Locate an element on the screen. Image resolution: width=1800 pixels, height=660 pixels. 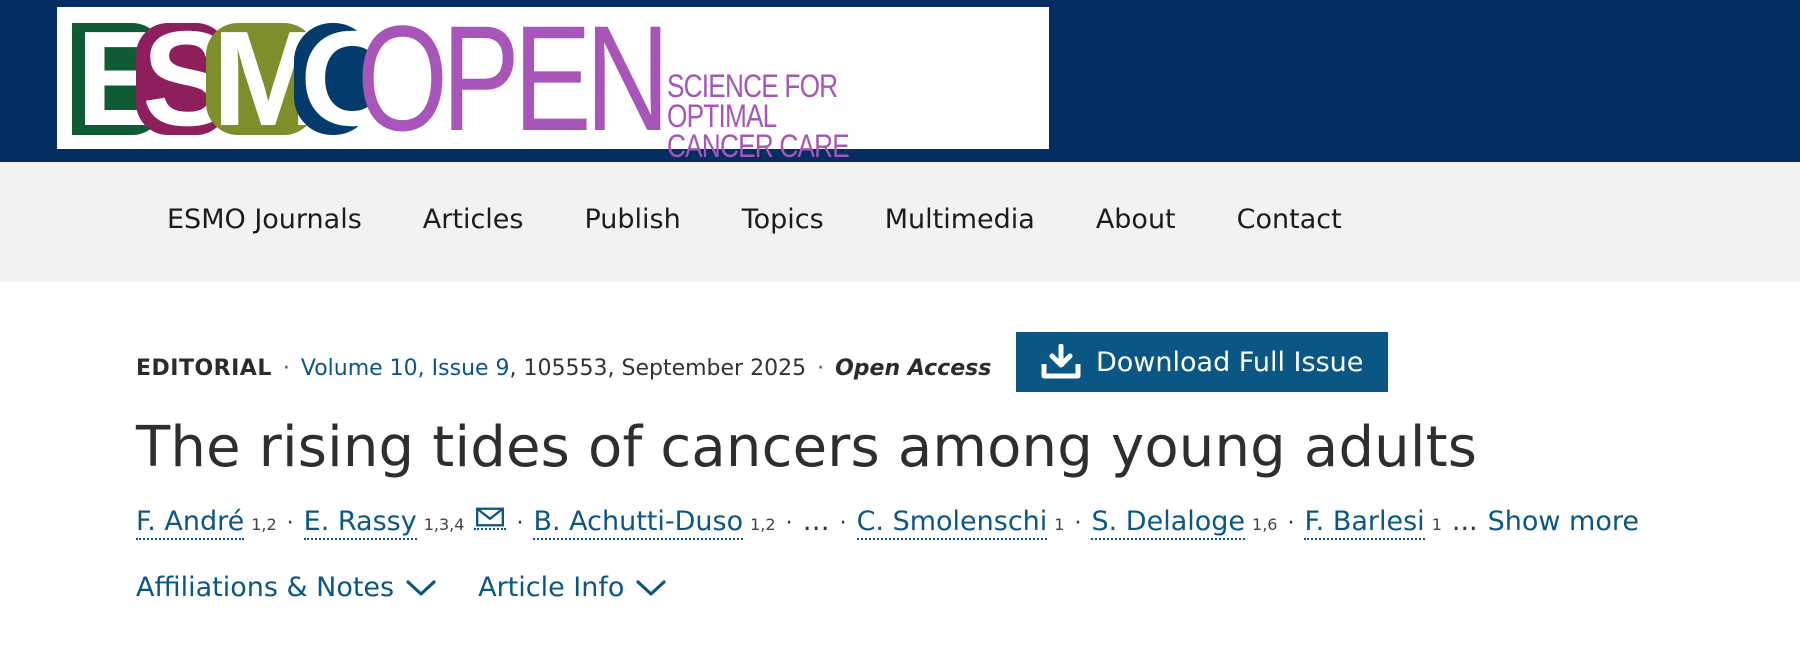
show-more-authors-link: Show more is located at coordinates (1563, 521).